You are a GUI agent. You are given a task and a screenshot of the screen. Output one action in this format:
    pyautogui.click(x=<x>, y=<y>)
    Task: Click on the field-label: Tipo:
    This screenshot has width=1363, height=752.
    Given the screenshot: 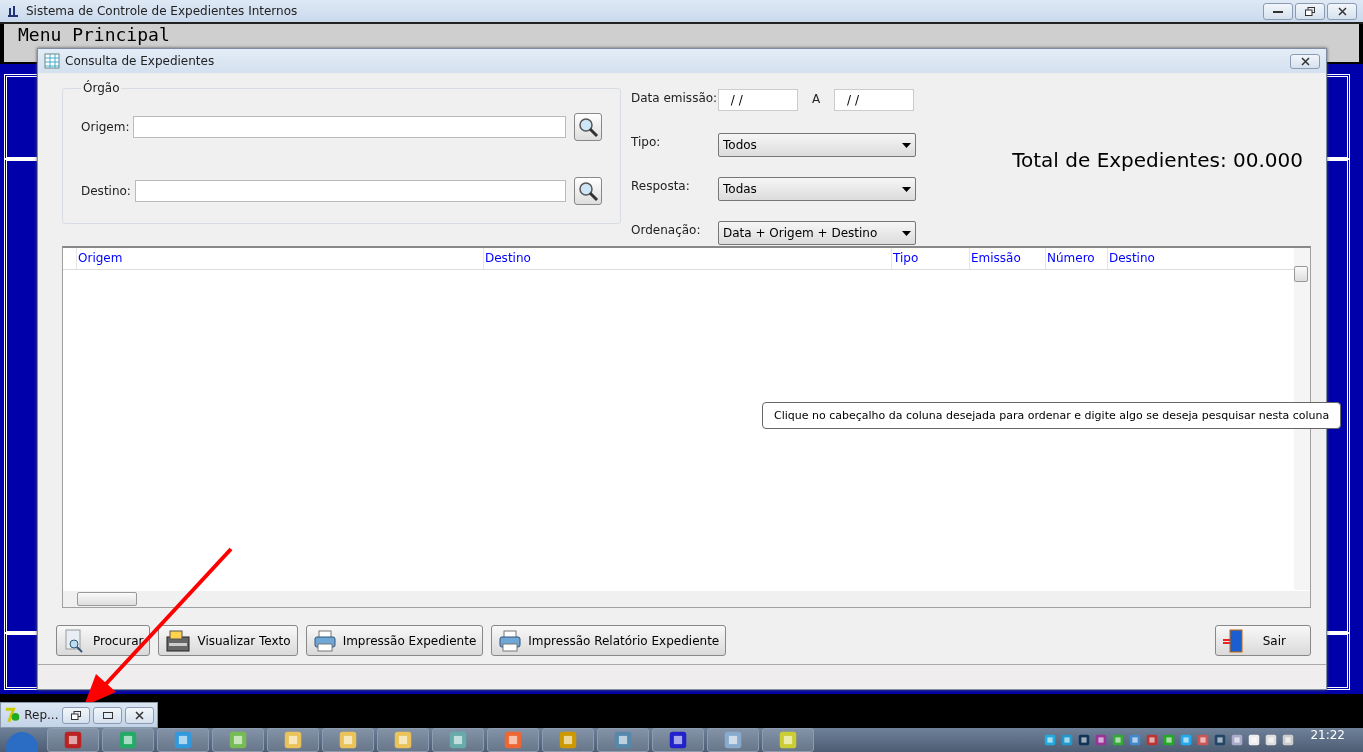 What is the action you would take?
    pyautogui.click(x=646, y=142)
    